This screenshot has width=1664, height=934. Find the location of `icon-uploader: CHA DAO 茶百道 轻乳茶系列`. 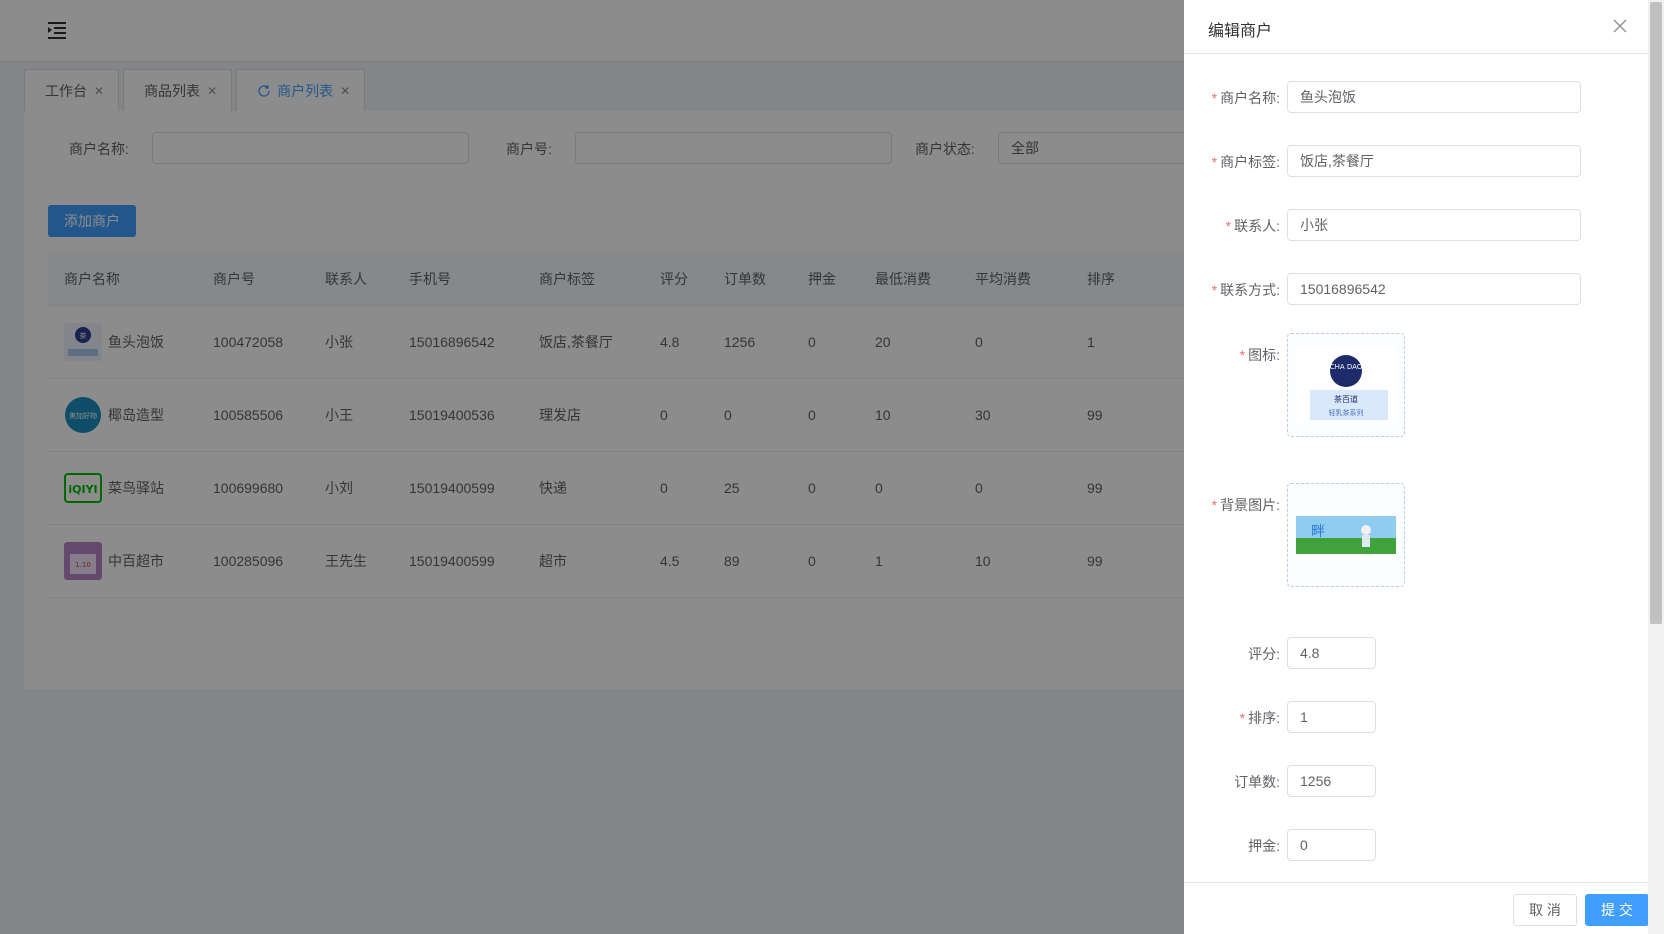

icon-uploader: CHA DAO 茶百道 轻乳茶系列 is located at coordinates (1346, 385).